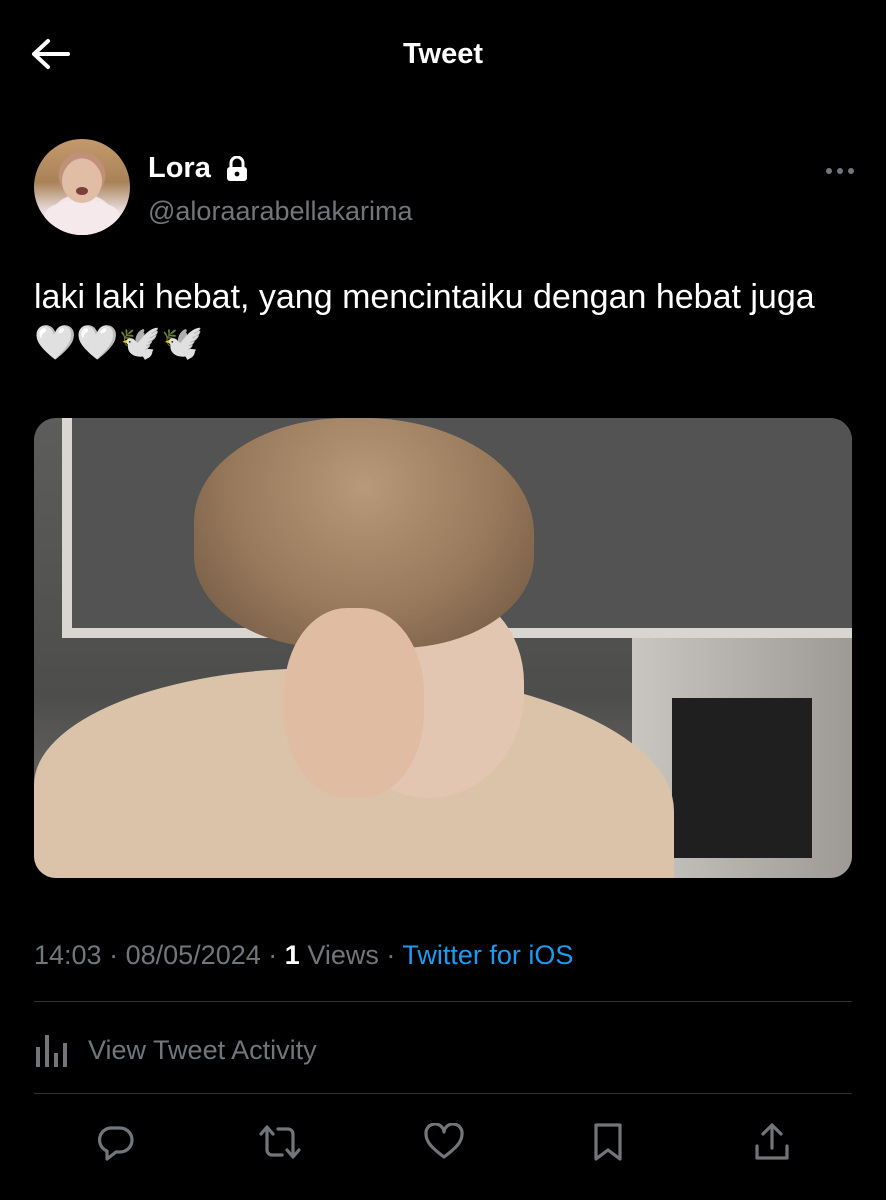 The height and width of the screenshot is (1200, 886). I want to click on retweet-icon, so click(280, 1142).